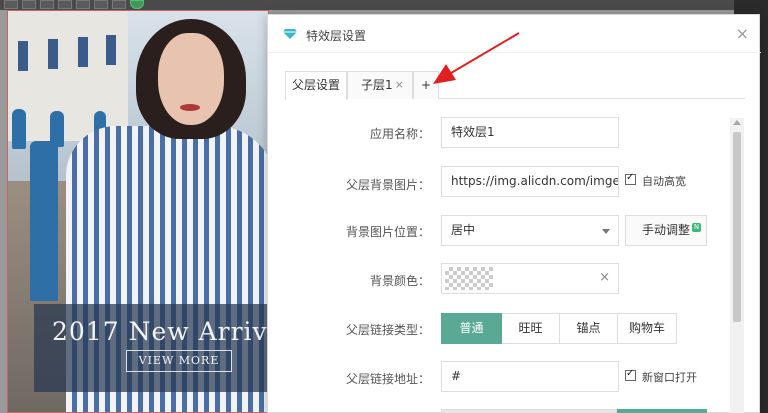  I want to click on dialog-header: 特效层设置 ×, so click(514, 34).